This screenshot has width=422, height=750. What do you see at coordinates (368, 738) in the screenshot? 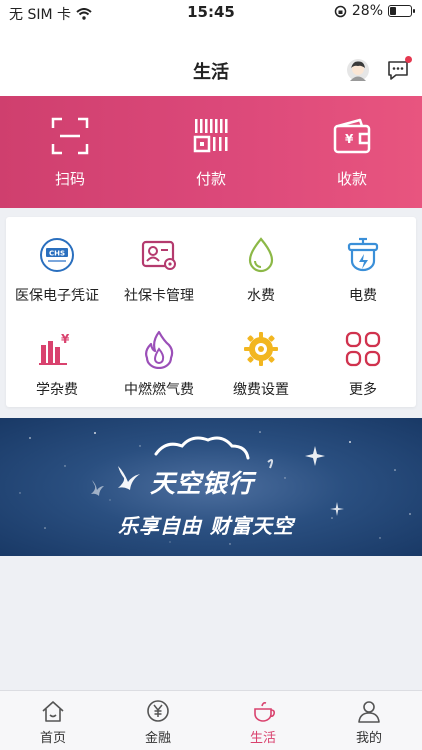
I see `tab-profile-label: 我的` at bounding box center [368, 738].